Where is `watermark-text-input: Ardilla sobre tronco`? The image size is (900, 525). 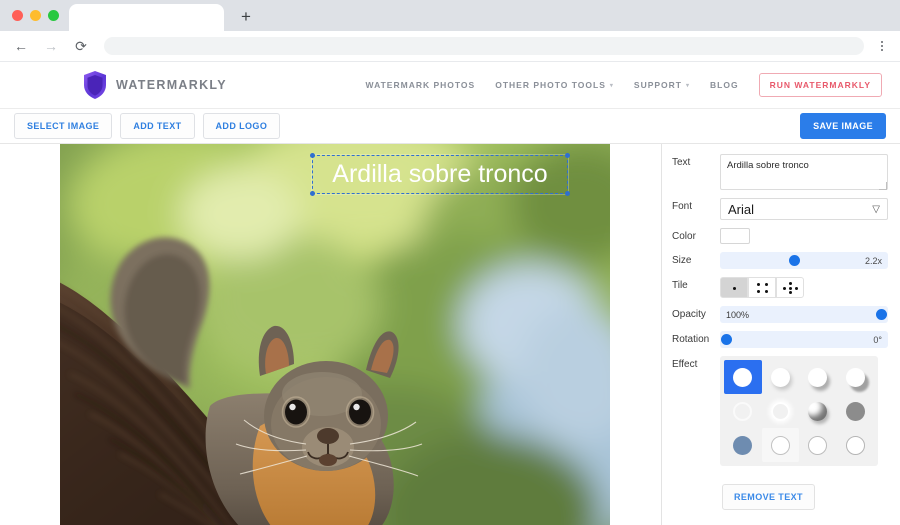
watermark-text-input: Ardilla sobre tronco is located at coordinates (804, 172).